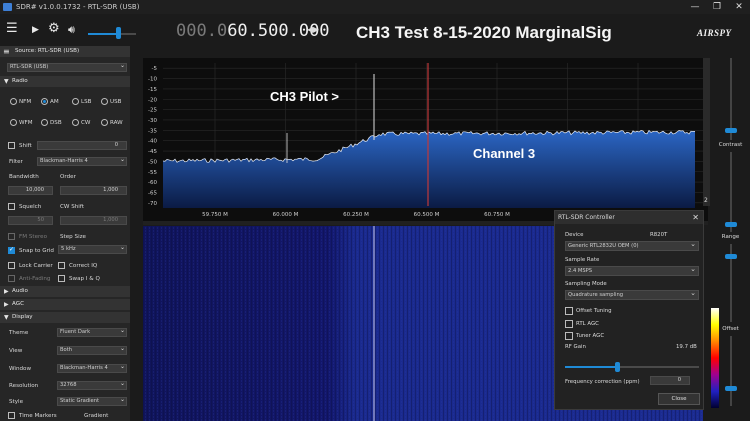 This screenshot has height=421, width=750. Describe the element at coordinates (92, 401) in the screenshot. I see `style-select: Static Gradient` at that location.